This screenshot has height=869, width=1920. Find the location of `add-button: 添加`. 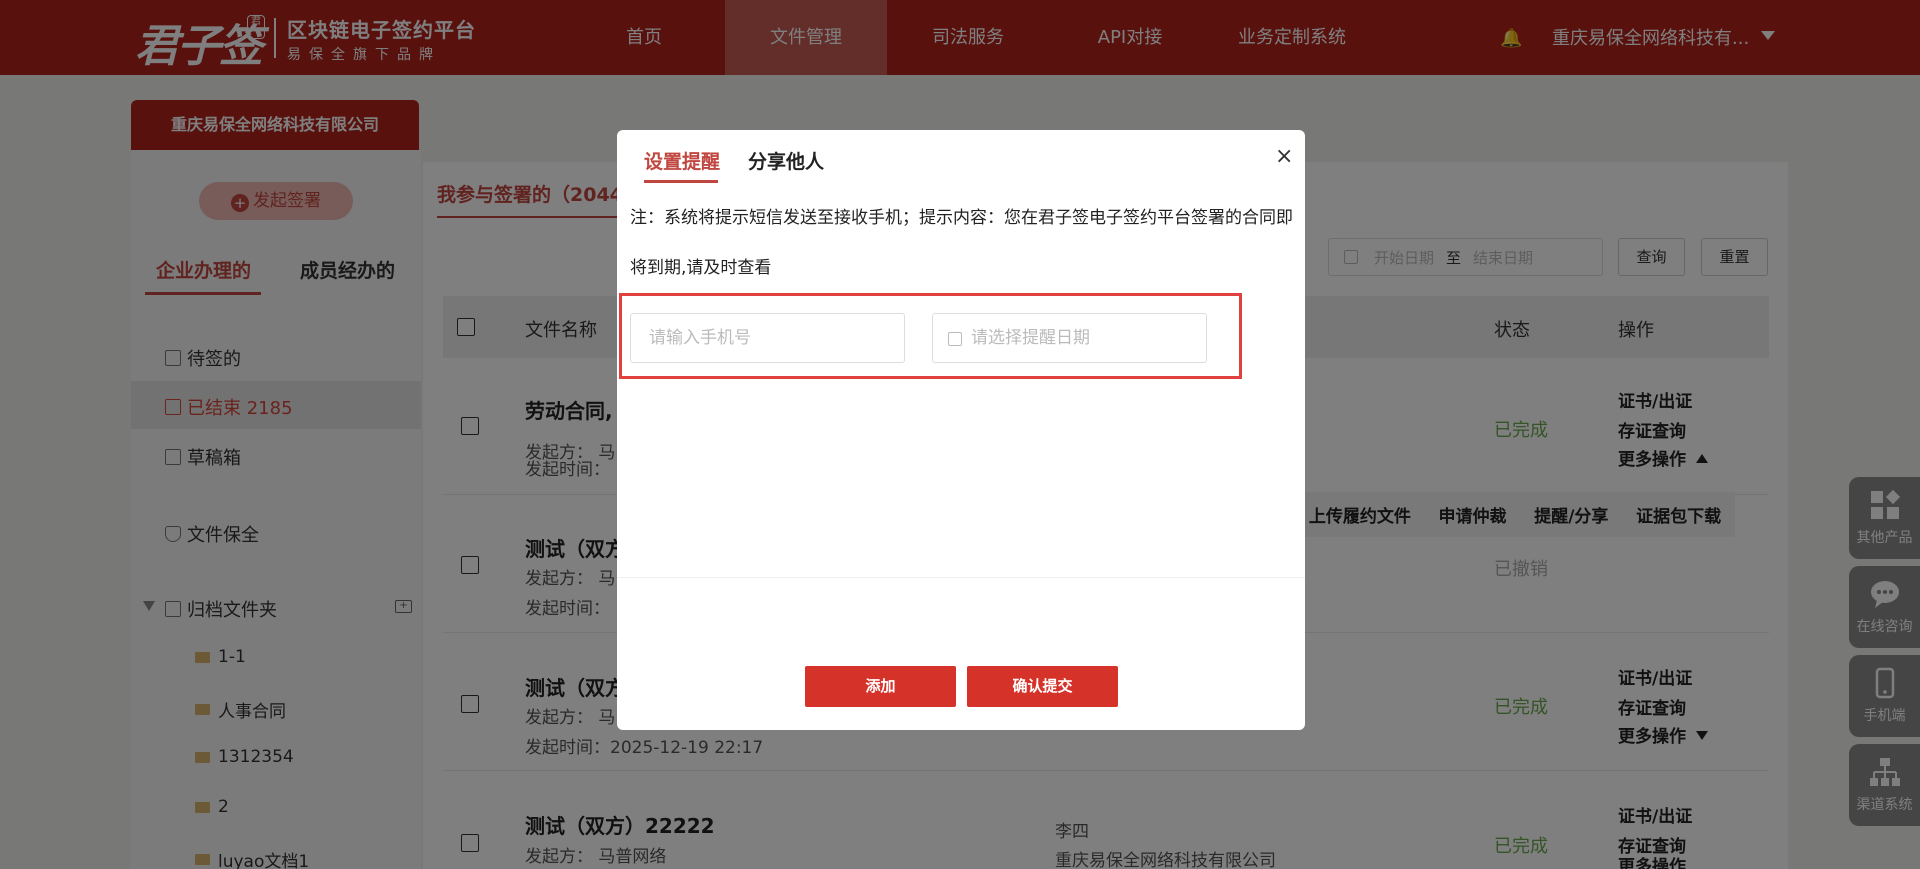

add-button: 添加 is located at coordinates (880, 686).